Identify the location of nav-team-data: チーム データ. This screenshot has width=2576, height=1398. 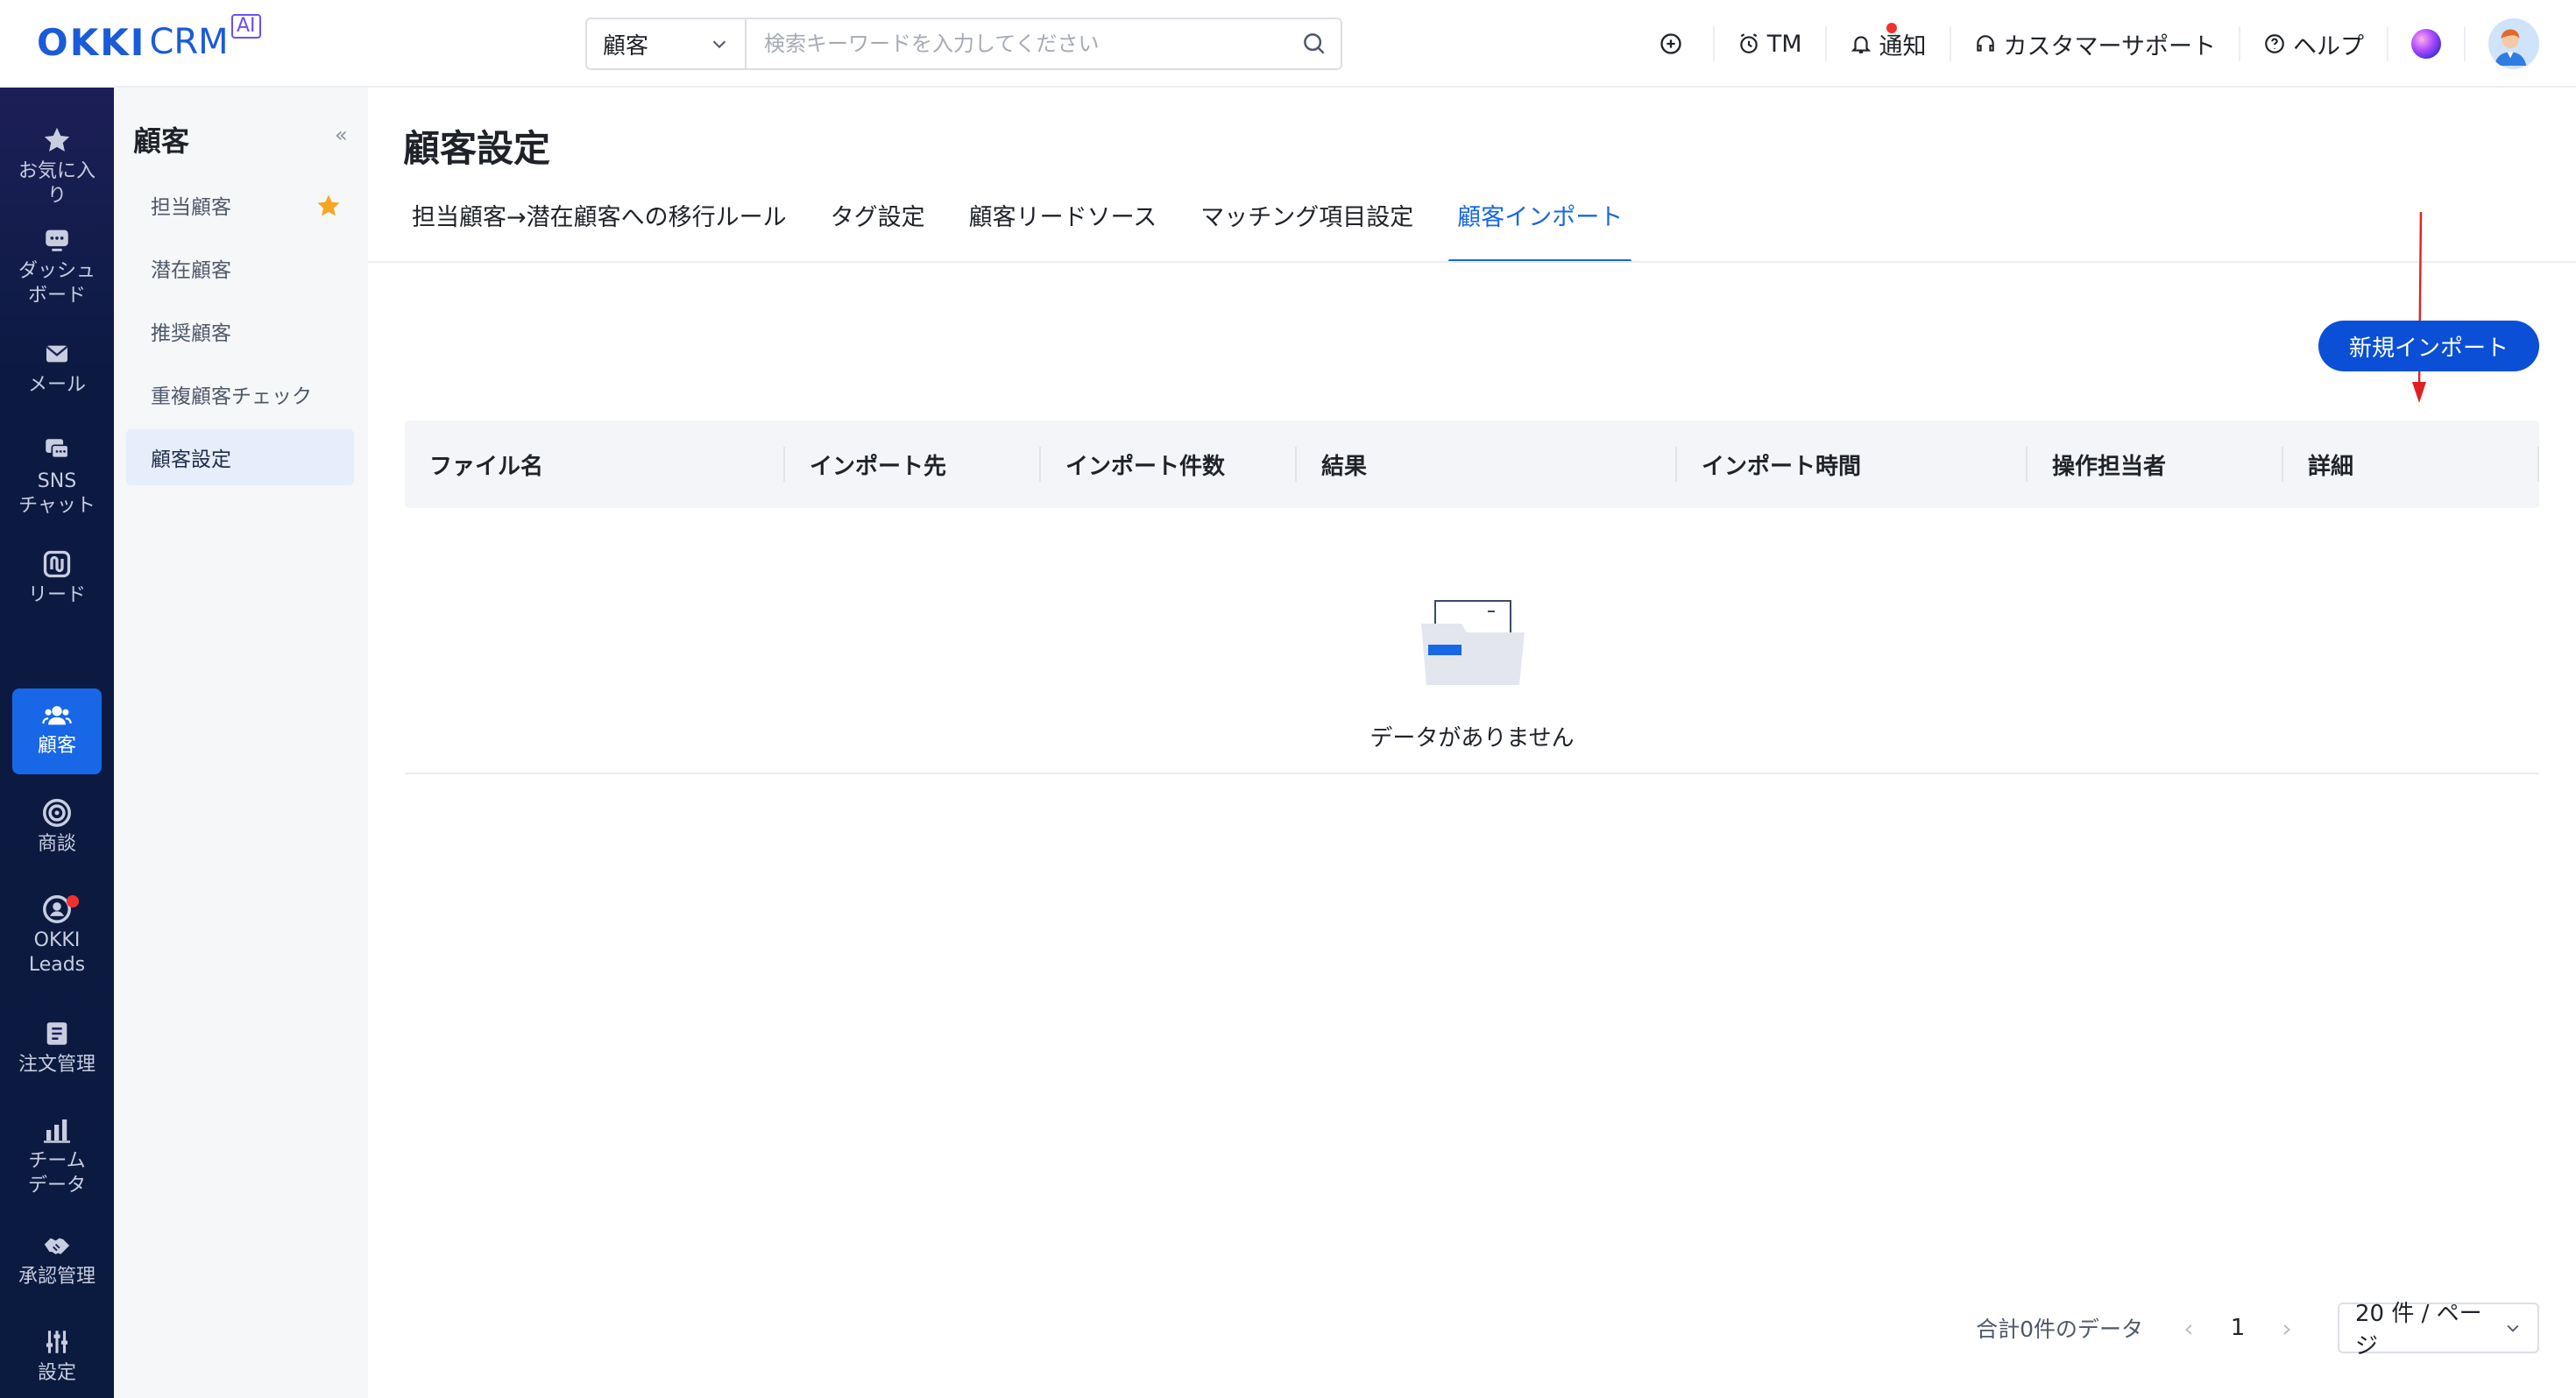
(57, 1155).